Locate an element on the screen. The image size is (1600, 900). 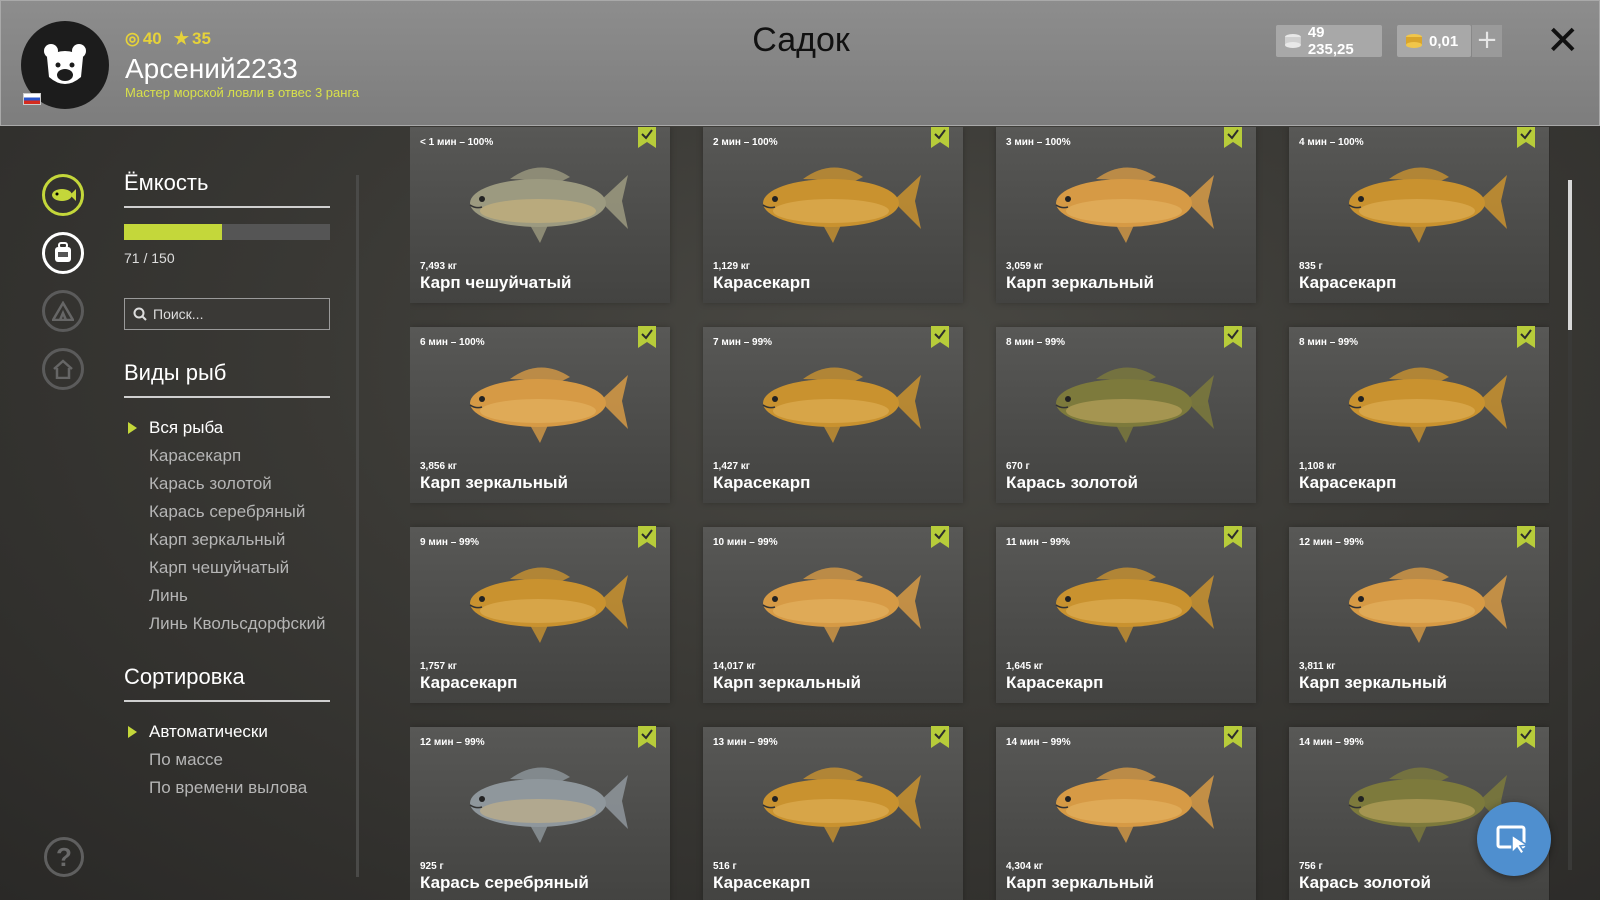
cursor-icon is located at coordinates (1513, 840).